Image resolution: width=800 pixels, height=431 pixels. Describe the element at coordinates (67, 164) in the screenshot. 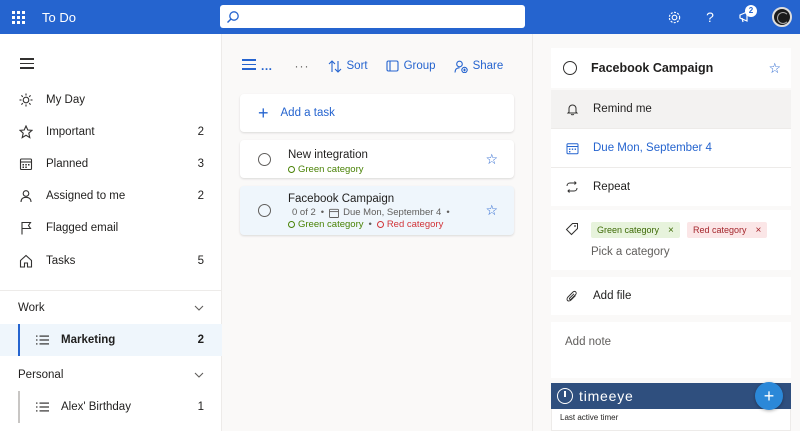

I see `sidebar-item-label: Planned` at that location.